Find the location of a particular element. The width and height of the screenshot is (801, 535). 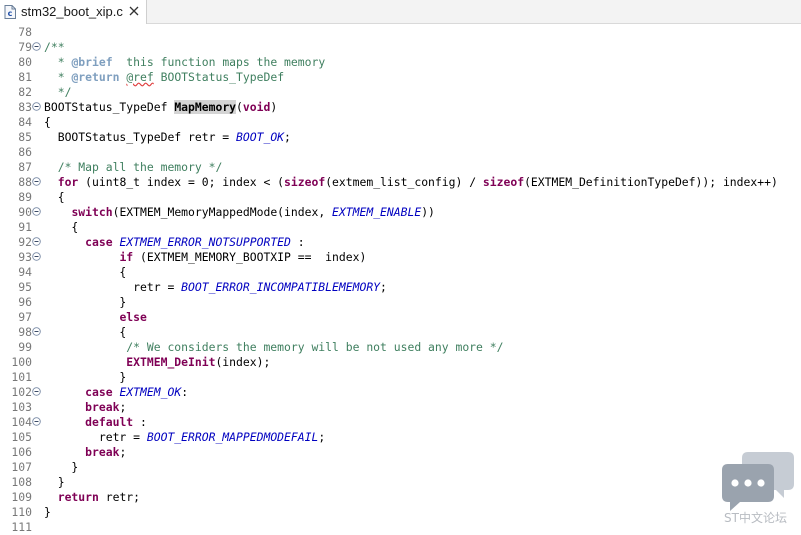

code-text: else is located at coordinates (95, 317).